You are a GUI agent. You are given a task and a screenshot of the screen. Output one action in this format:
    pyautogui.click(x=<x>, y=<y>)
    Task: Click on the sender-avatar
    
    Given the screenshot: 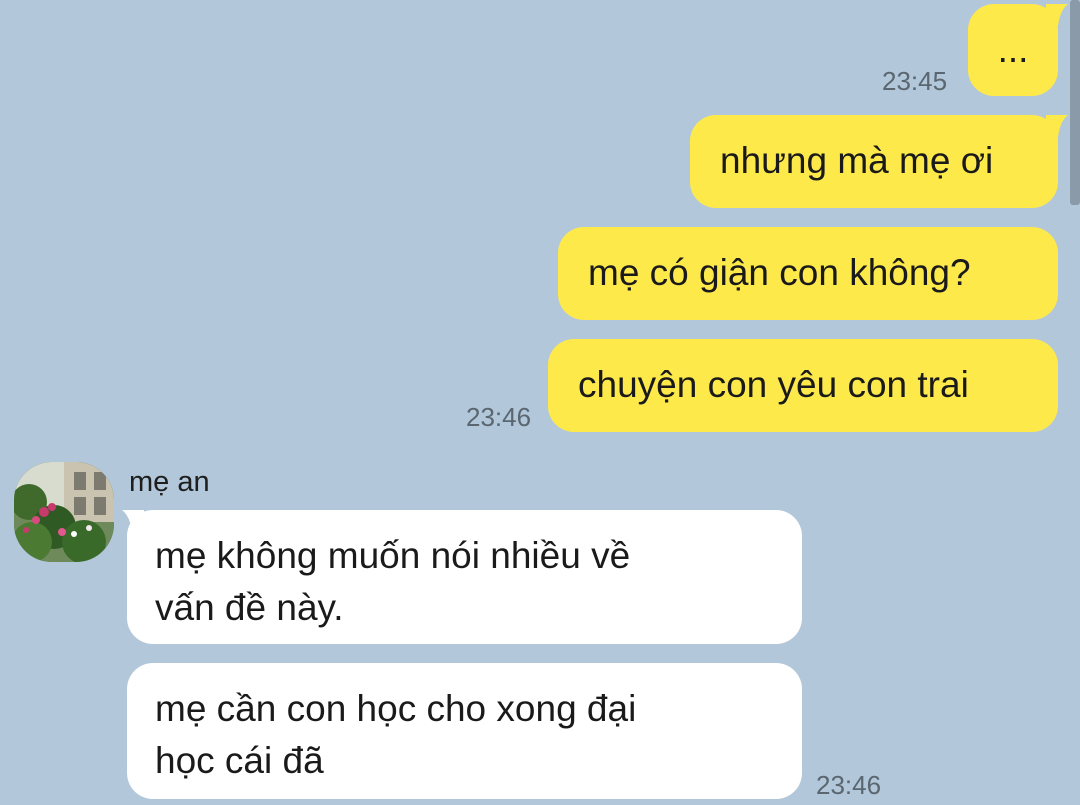 What is the action you would take?
    pyautogui.click(x=64, y=512)
    